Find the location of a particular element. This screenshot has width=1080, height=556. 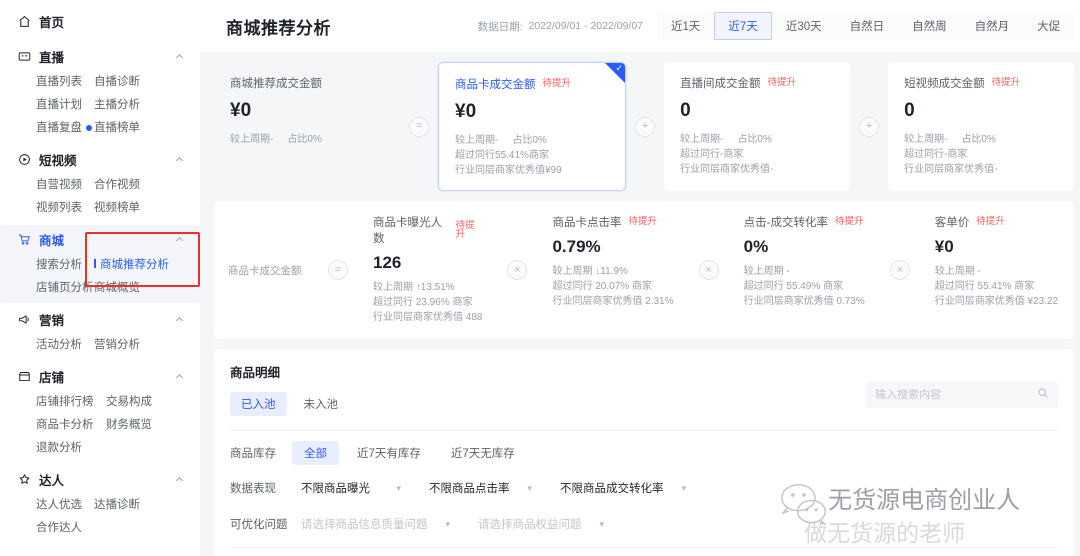

sidebar-group-label: 达人 is located at coordinates (52, 481).